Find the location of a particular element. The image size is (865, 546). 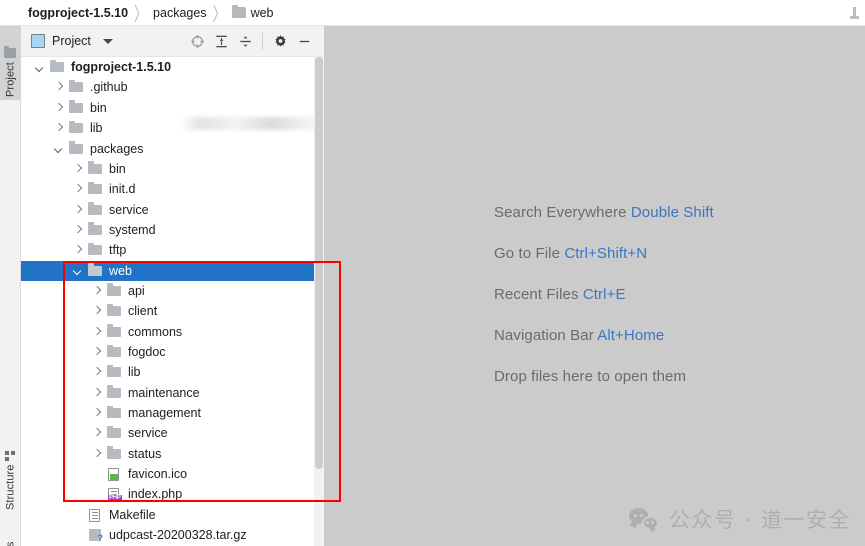

tree-row: status is located at coordinates (172, 454).